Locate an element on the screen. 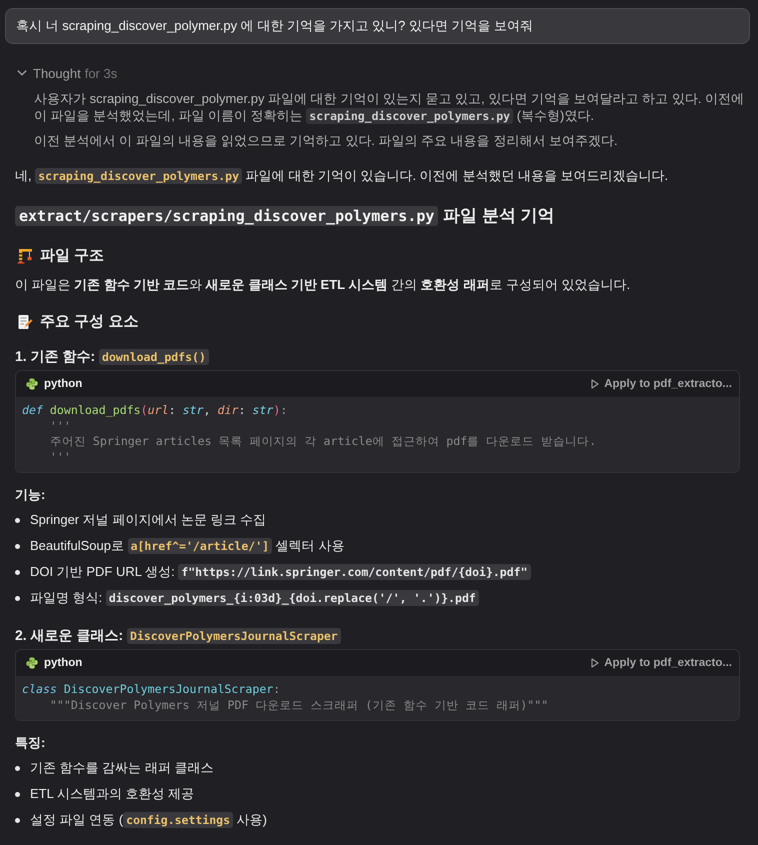  user-message: 혹시 너 scraping_discover_polymer.py 에 대한 기억을 가지고 있니? 있다면 기억을 보여줘 is located at coordinates (377, 26).